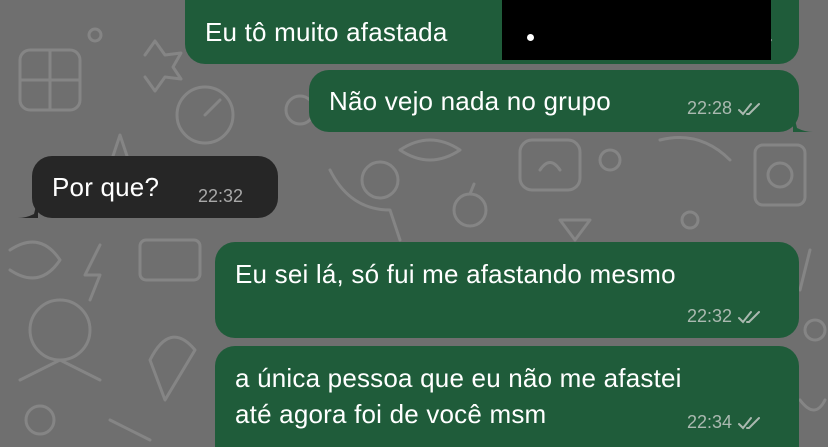  Describe the element at coordinates (470, 210) in the screenshot. I see `apple-doodle-icon` at that location.